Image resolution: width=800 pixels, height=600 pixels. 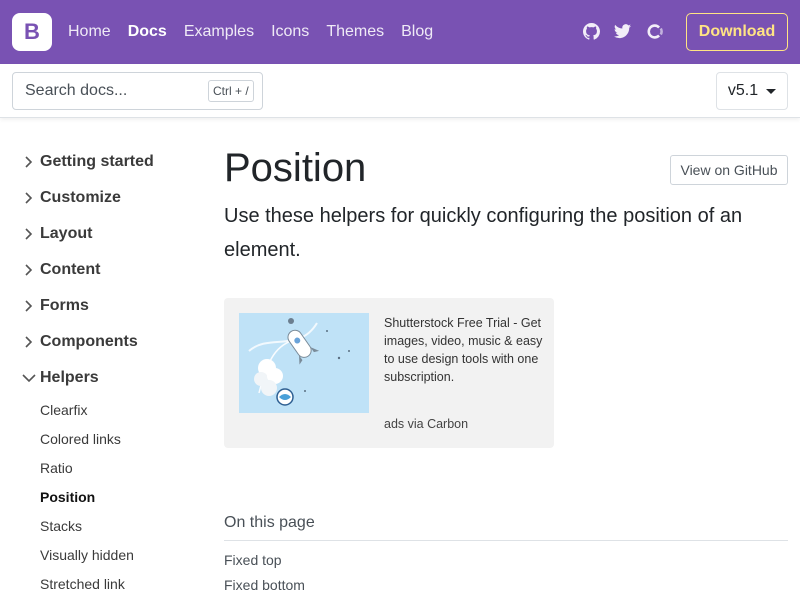 What do you see at coordinates (63, 410) in the screenshot?
I see `sidebar-item-clearfix: Clearfix` at bounding box center [63, 410].